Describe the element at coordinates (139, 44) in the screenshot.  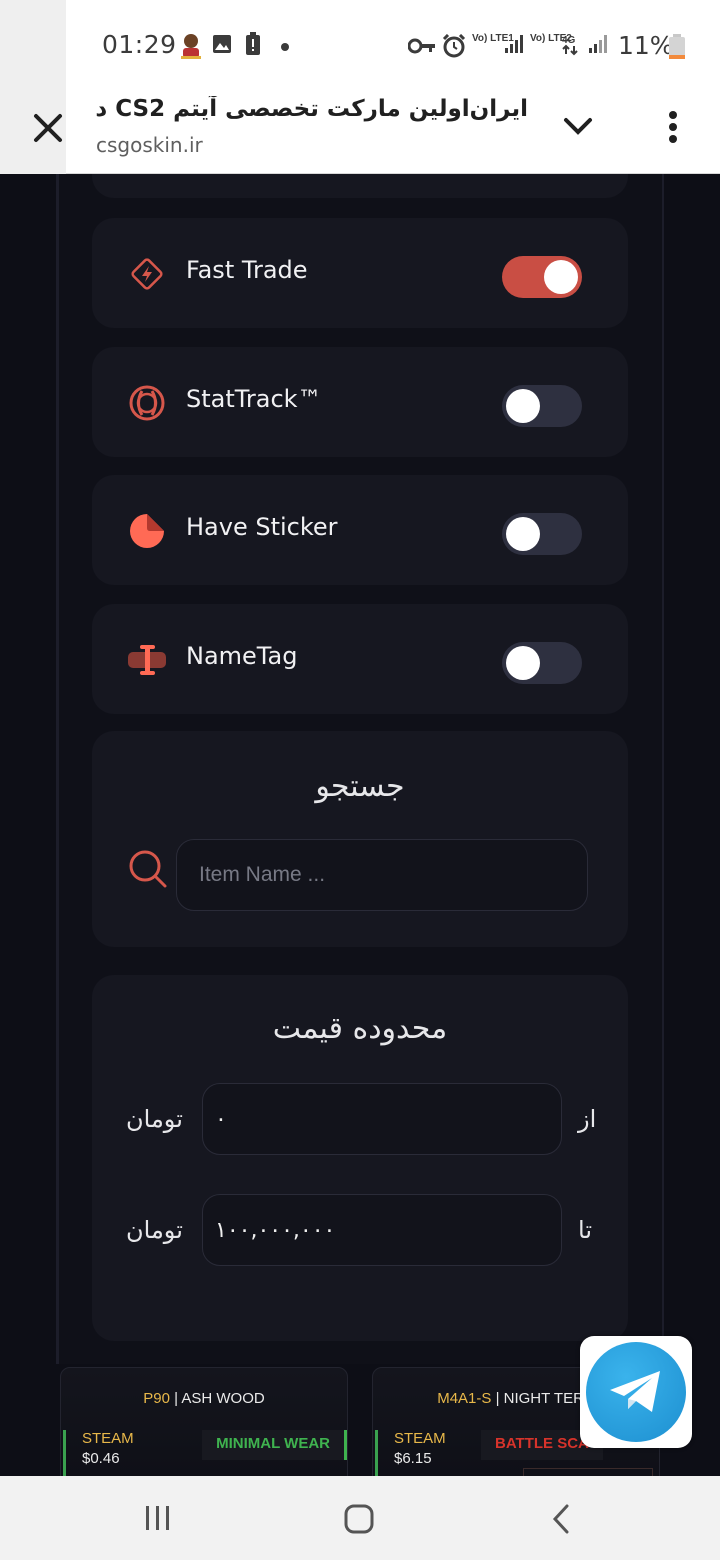
I see `clock: 01:29` at that location.